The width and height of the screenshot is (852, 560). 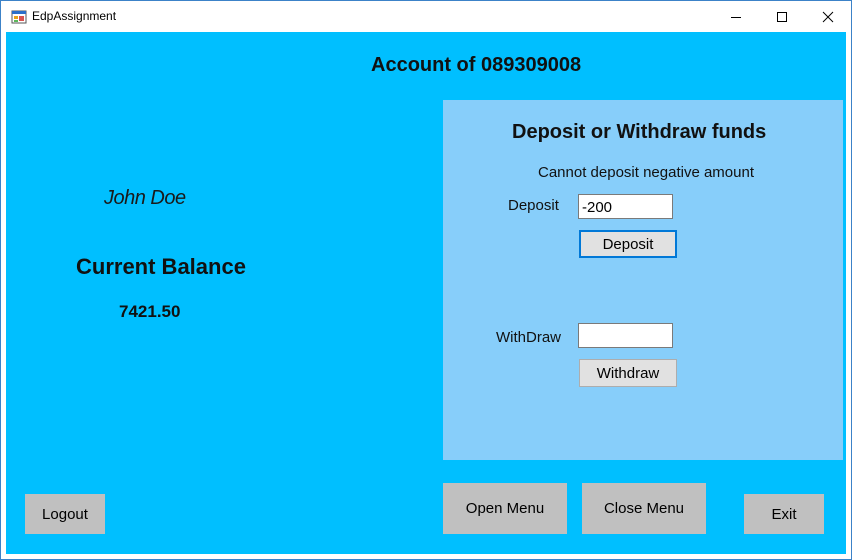 What do you see at coordinates (639, 132) in the screenshot?
I see `funds-panel-title: Deposit or Withdraw funds` at bounding box center [639, 132].